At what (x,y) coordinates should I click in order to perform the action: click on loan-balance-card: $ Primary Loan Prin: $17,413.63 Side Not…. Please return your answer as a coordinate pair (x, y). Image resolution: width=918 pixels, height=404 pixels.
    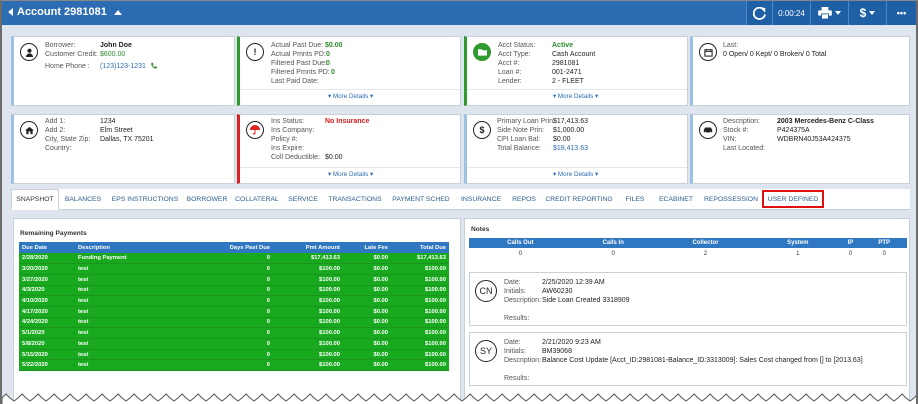
    Looking at the image, I should click on (576, 149).